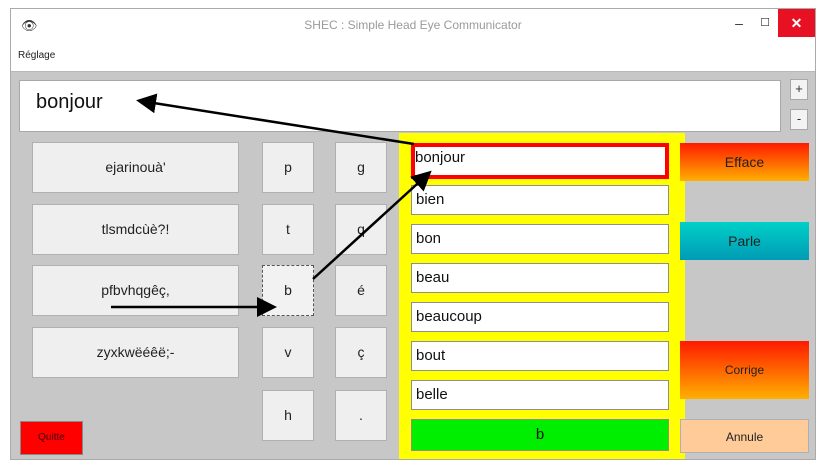 Image resolution: width=819 pixels, height=464 pixels. Describe the element at coordinates (540, 161) in the screenshot. I see `suggestion-bonjour: bonjour` at that location.